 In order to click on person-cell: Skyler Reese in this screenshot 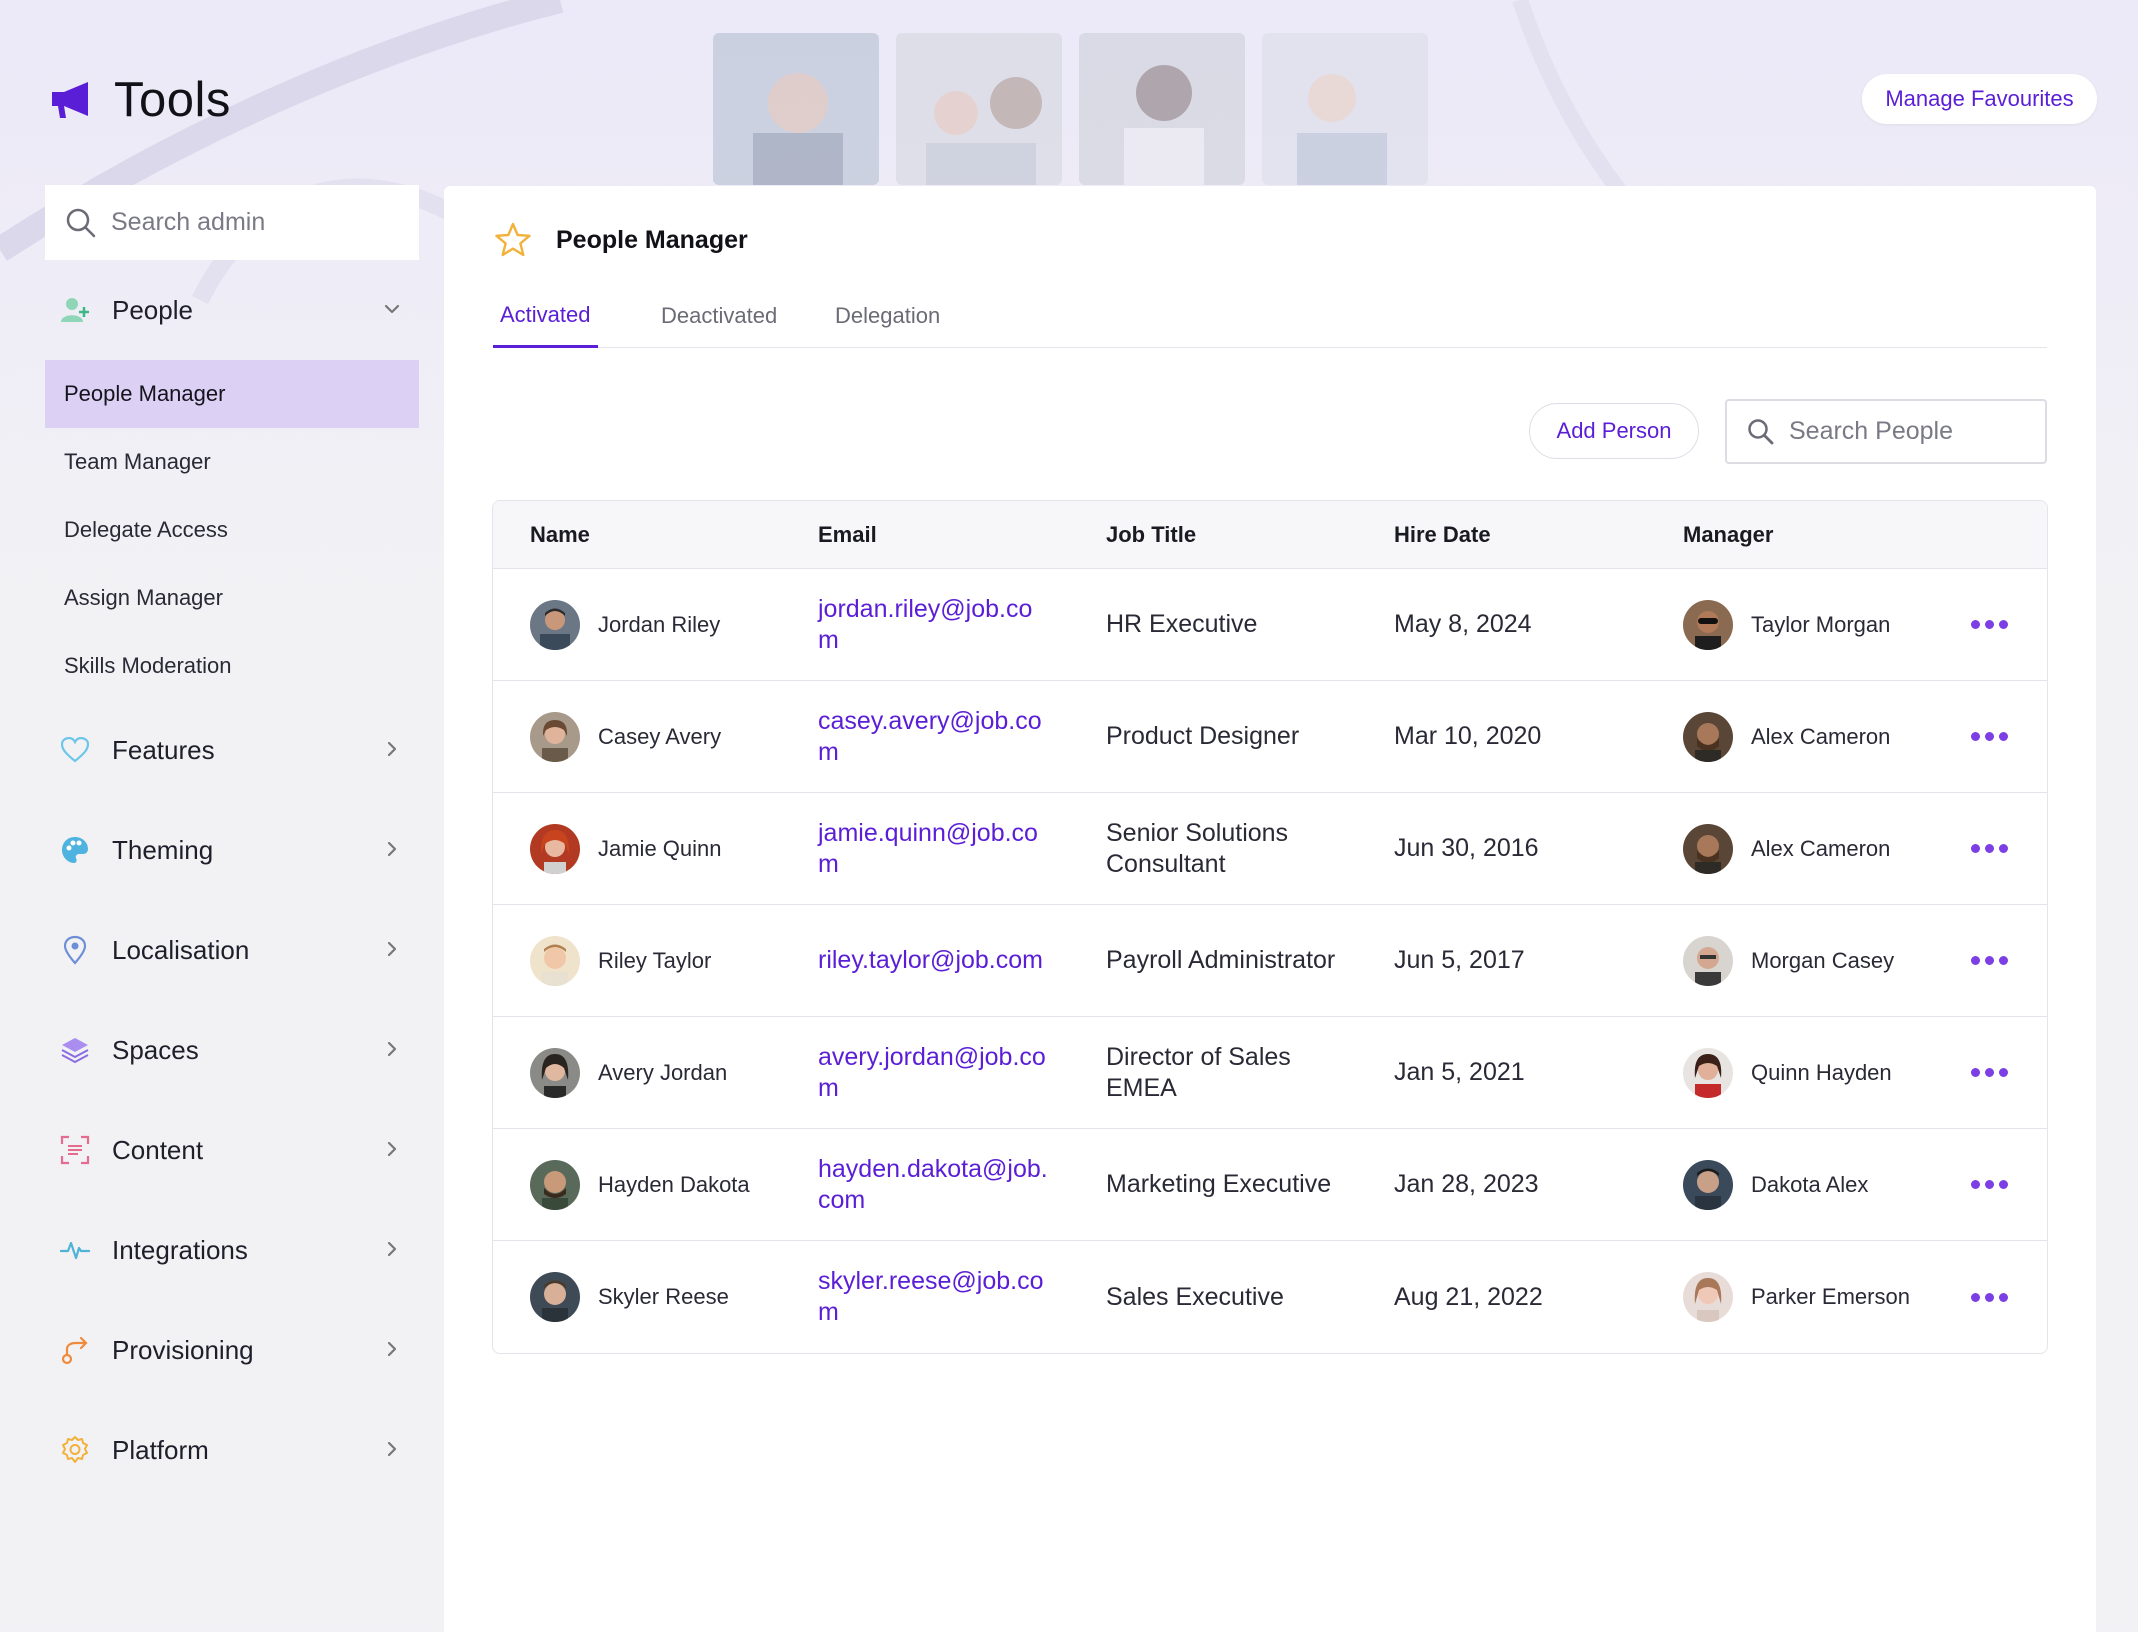, I will do `click(629, 1297)`.